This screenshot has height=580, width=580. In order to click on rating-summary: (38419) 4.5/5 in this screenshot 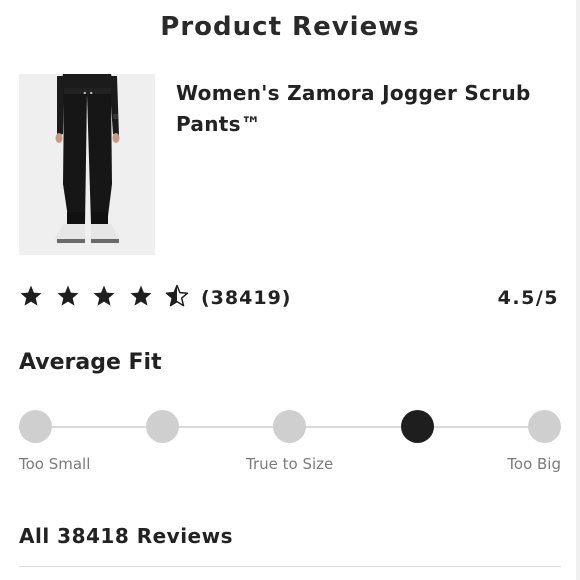, I will do `click(289, 299)`.